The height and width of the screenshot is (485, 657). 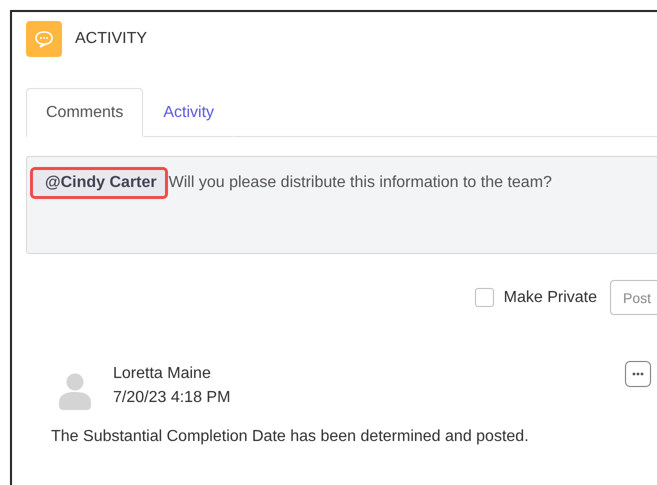 What do you see at coordinates (550, 297) in the screenshot?
I see `checkbox-label: Make Private` at bounding box center [550, 297].